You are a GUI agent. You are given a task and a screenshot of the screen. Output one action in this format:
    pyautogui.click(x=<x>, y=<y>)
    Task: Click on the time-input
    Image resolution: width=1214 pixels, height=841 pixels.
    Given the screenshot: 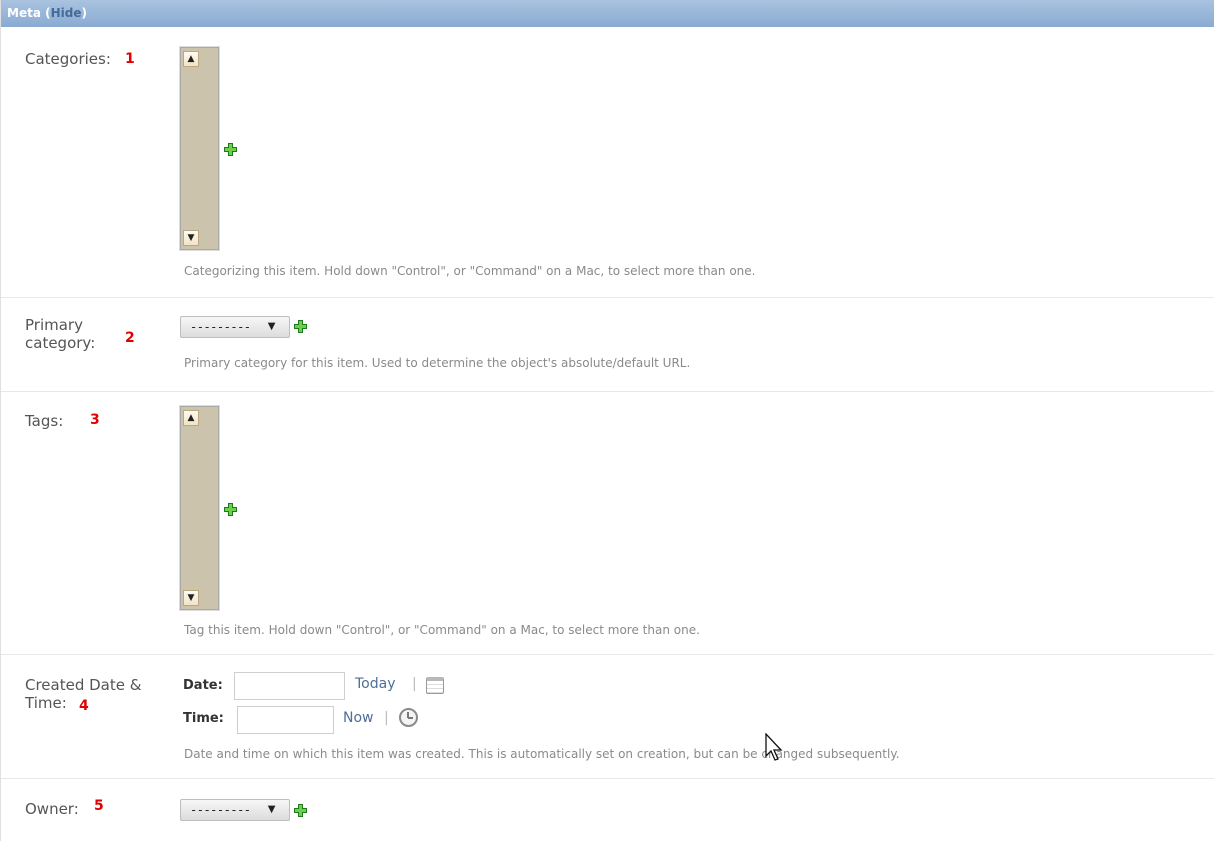 What is the action you would take?
    pyautogui.click(x=285, y=720)
    